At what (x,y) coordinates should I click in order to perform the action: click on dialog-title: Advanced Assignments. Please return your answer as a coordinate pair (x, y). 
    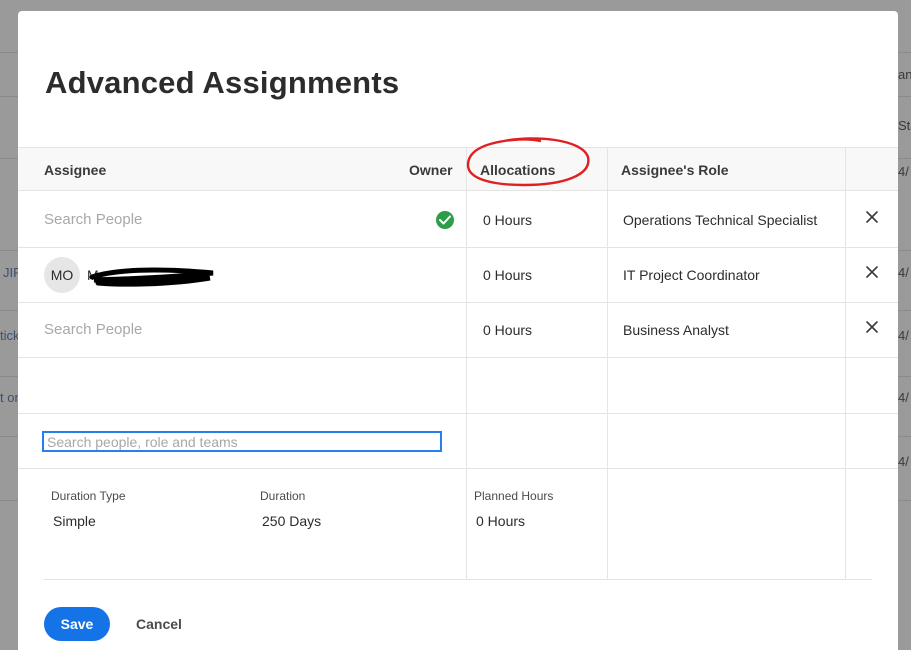
    Looking at the image, I should click on (222, 82).